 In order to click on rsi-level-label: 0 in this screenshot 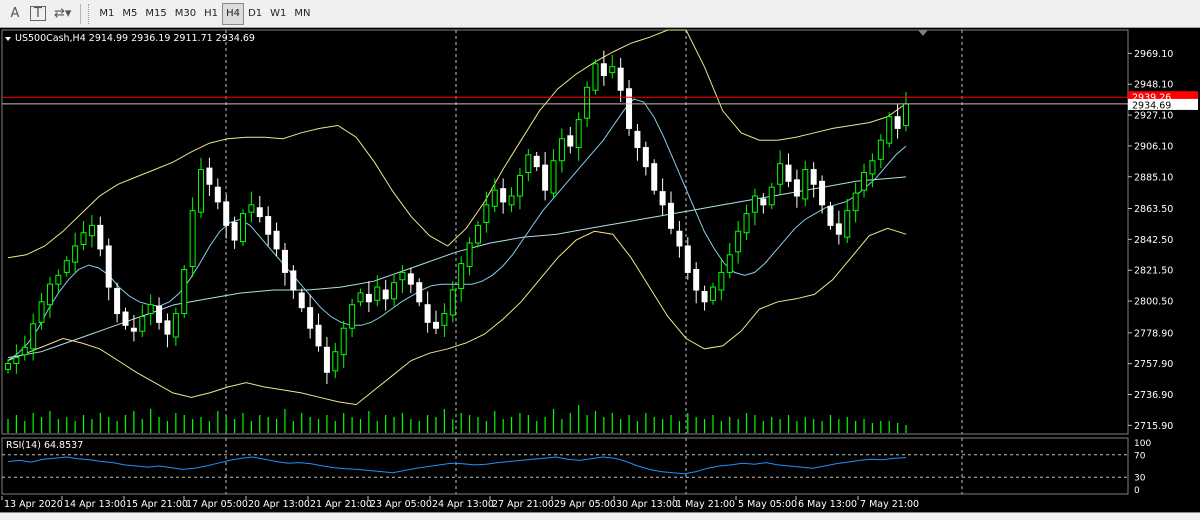, I will do `click(1137, 491)`.